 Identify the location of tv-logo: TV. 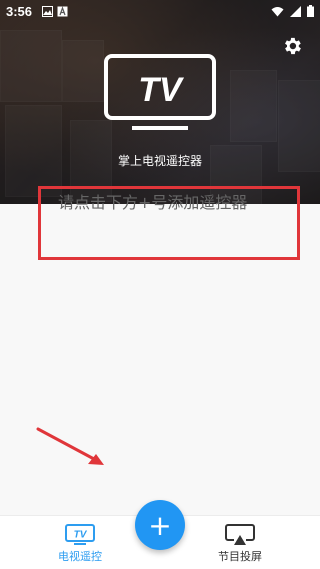
(160, 92).